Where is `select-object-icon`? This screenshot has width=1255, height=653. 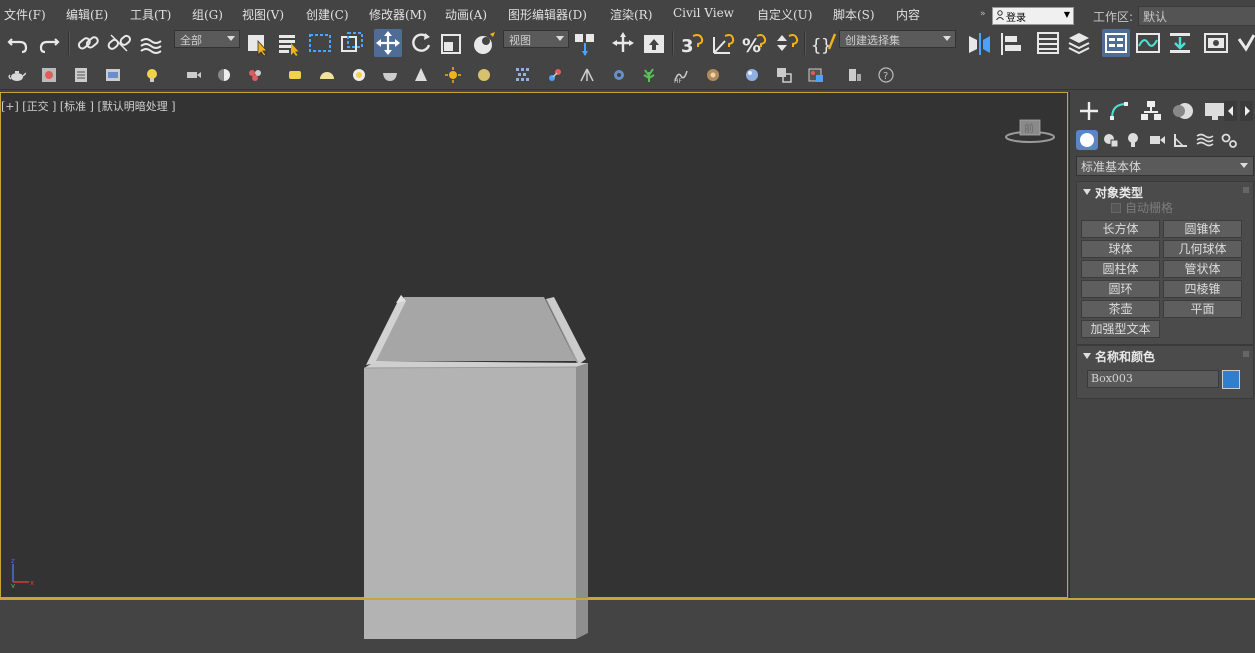 select-object-icon is located at coordinates (258, 43).